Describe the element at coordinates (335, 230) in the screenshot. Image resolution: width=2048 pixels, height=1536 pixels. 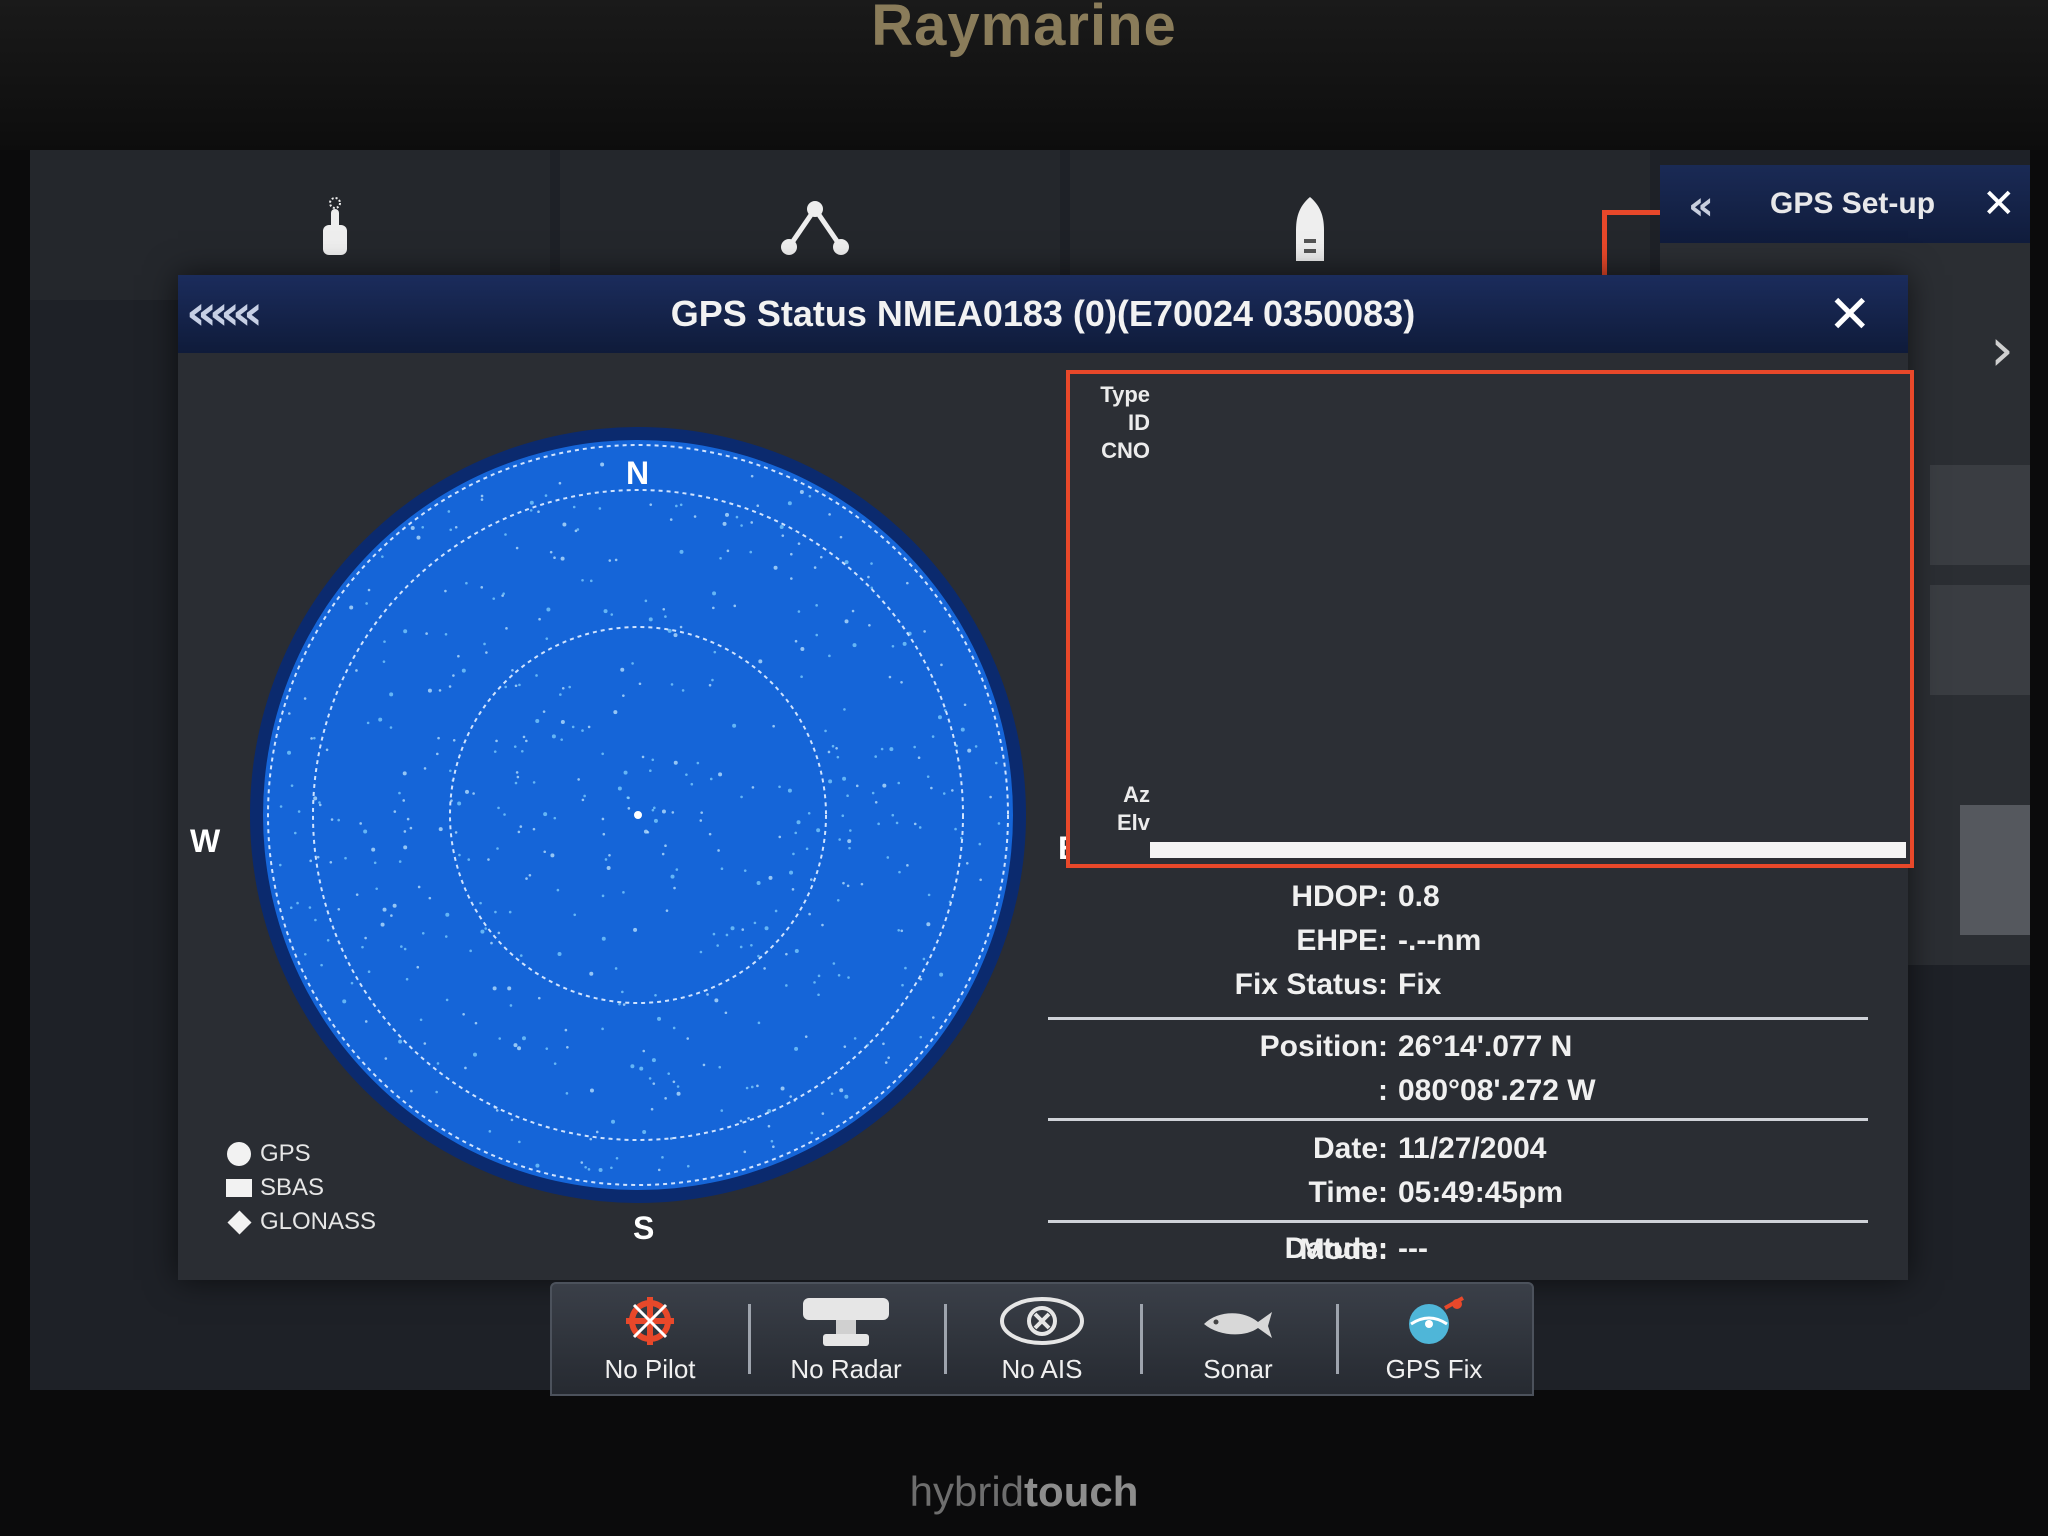
I see `touch-icon` at that location.